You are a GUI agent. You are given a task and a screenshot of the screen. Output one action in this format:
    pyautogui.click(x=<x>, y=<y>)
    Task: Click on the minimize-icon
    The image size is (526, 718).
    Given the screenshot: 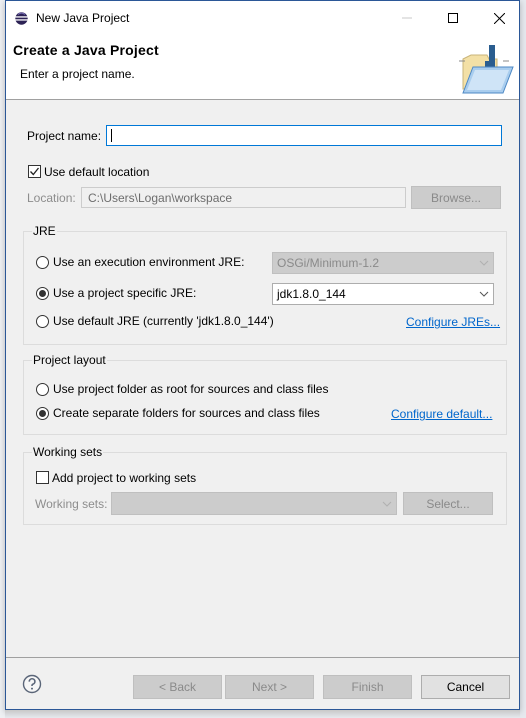 What is the action you would take?
    pyautogui.click(x=407, y=18)
    